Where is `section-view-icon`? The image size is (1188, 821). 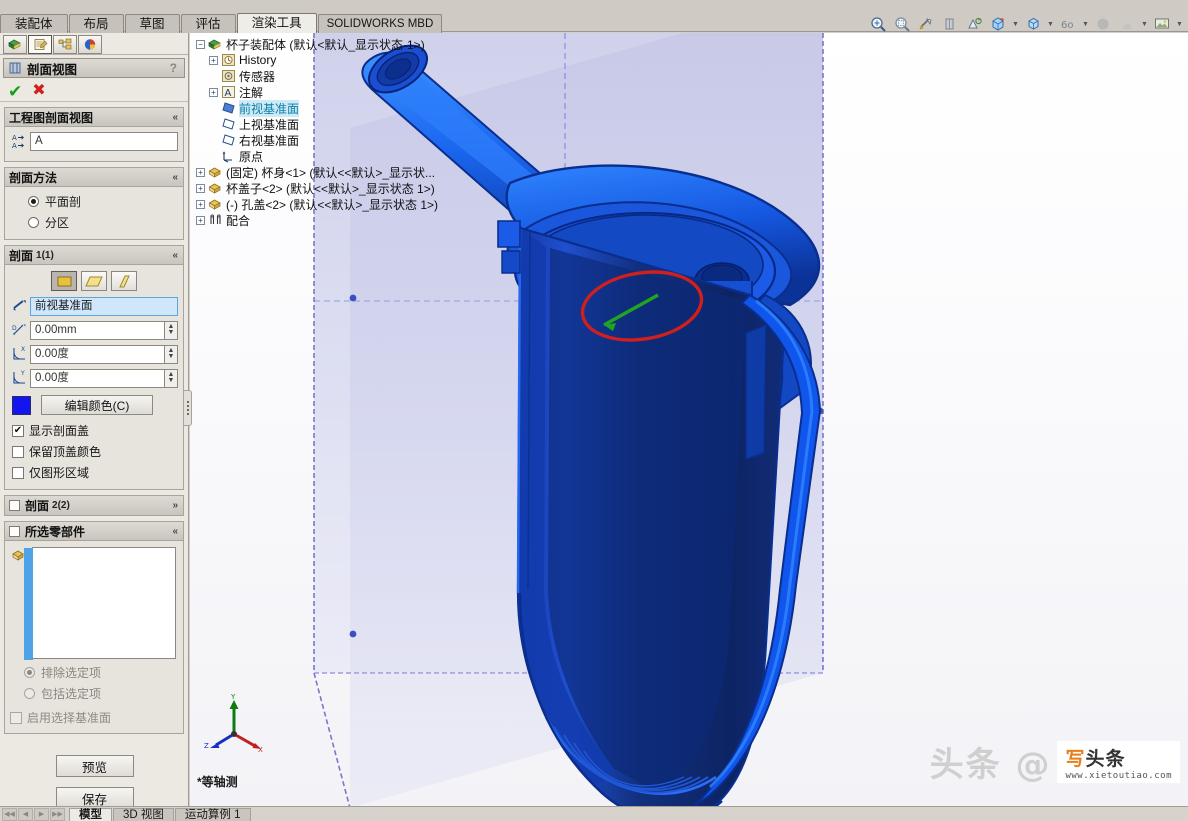 section-view-icon is located at coordinates (950, 24).